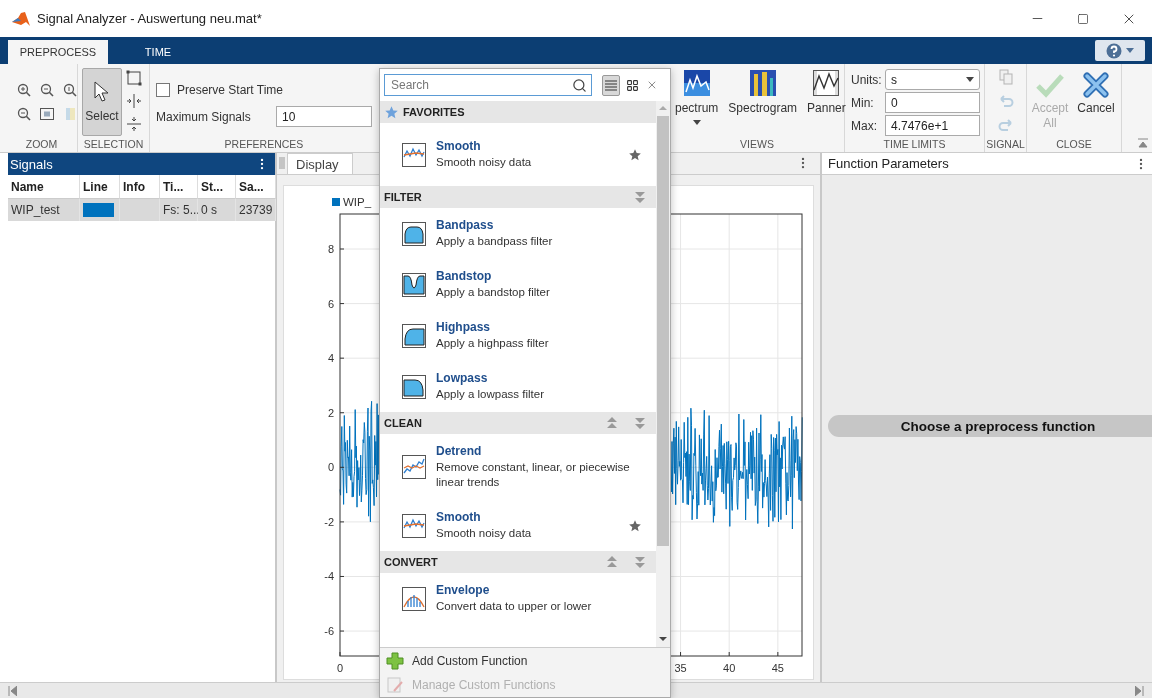 The width and height of the screenshot is (1152, 698). What do you see at coordinates (863, 102) in the screenshot?
I see `field-label: Min:` at bounding box center [863, 102].